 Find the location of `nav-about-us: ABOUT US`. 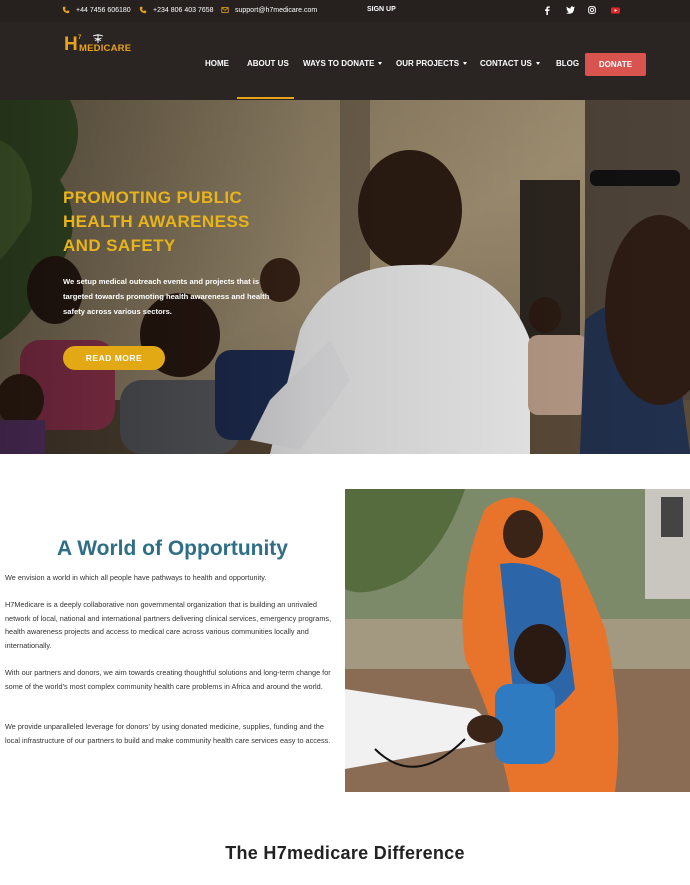

nav-about-us: ABOUT US is located at coordinates (268, 63).